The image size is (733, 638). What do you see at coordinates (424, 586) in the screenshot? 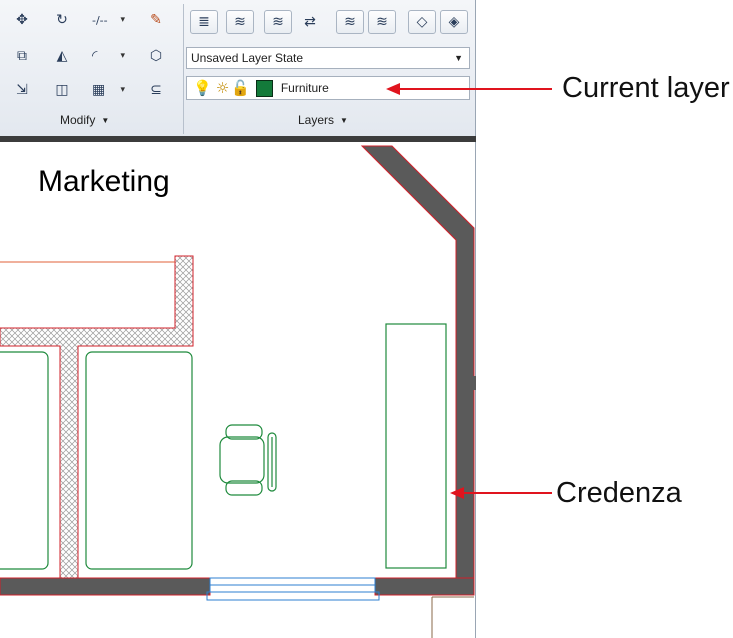
I see `bottom-wall-right` at bounding box center [424, 586].